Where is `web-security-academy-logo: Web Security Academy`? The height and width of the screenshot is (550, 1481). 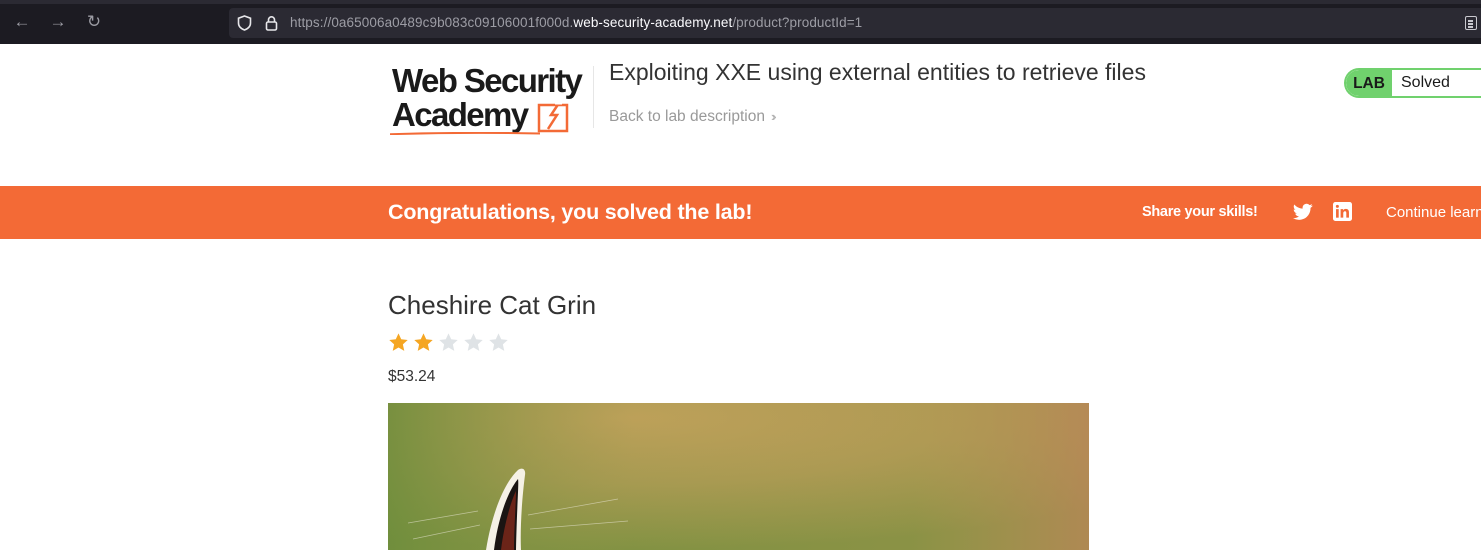 web-security-academy-logo: Web Security Academy is located at coordinates (490, 101).